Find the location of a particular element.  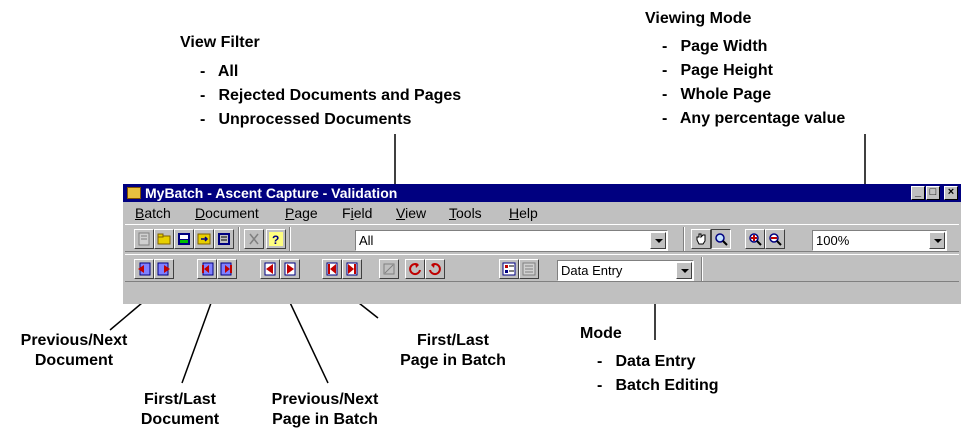

field-list-button is located at coordinates (509, 269).